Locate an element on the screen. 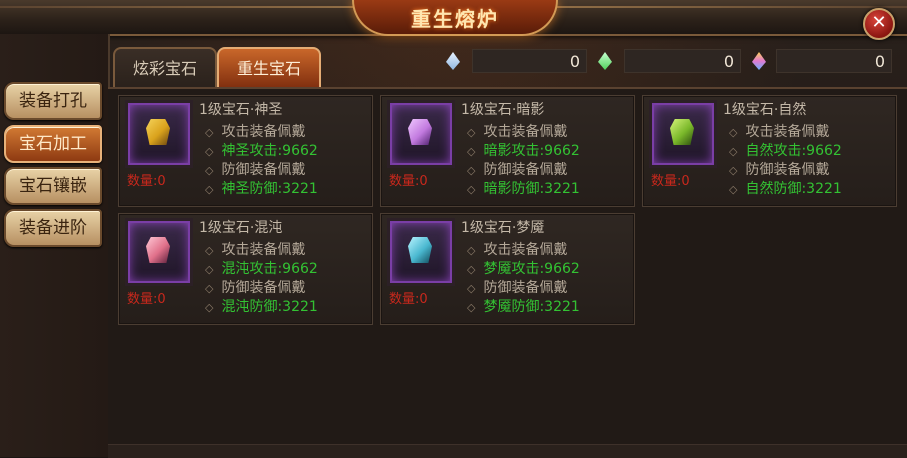 This screenshot has height=458, width=907. gem-defense-value: 梦魇防御:3221 is located at coordinates (531, 307).